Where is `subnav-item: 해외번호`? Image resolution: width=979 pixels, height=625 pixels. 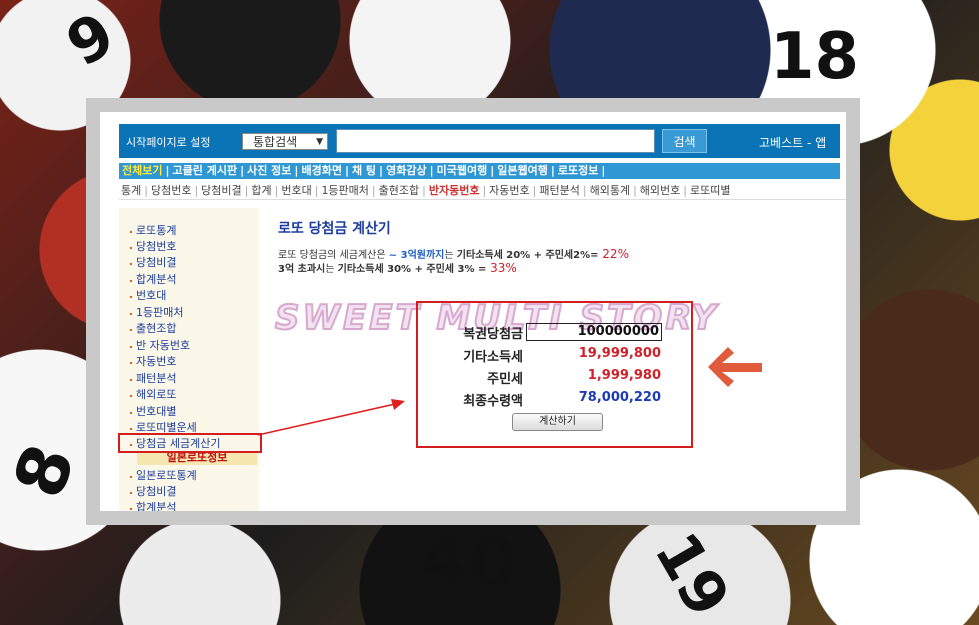
subnav-item: 해외번호 is located at coordinates (660, 190).